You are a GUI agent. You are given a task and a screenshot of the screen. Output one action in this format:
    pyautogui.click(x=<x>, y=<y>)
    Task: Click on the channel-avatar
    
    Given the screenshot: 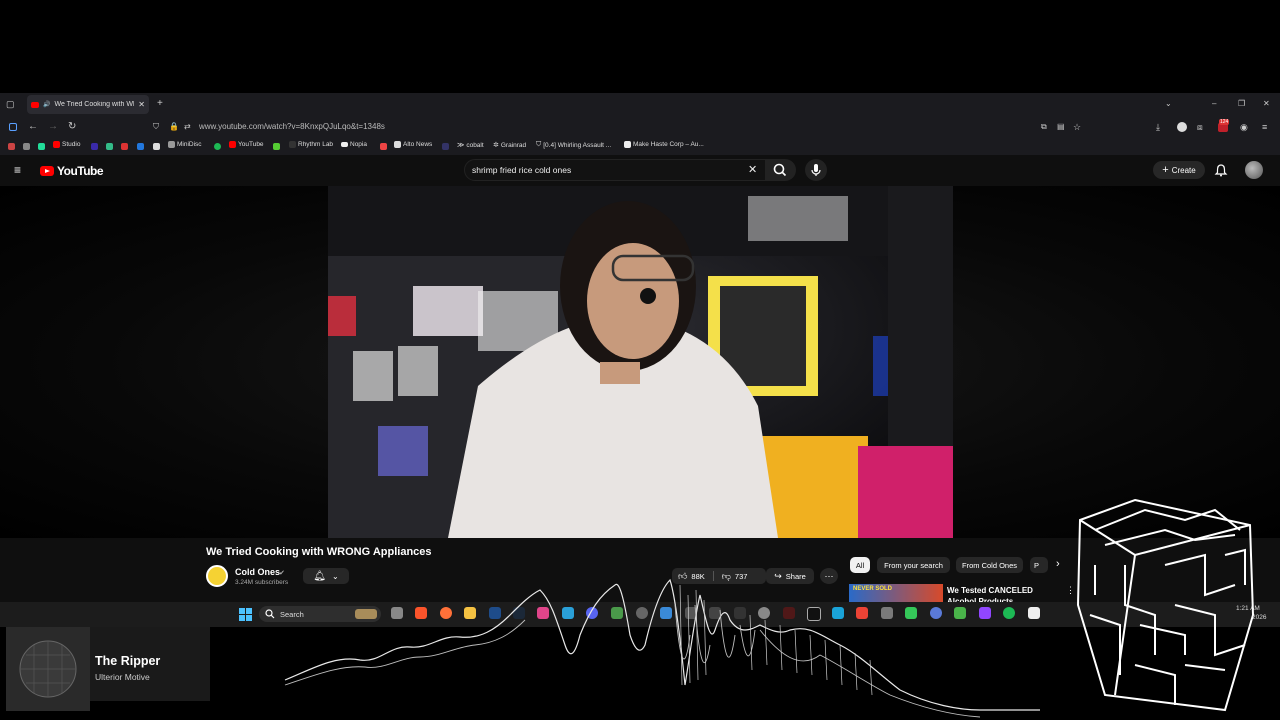 What is the action you would take?
    pyautogui.click(x=217, y=576)
    